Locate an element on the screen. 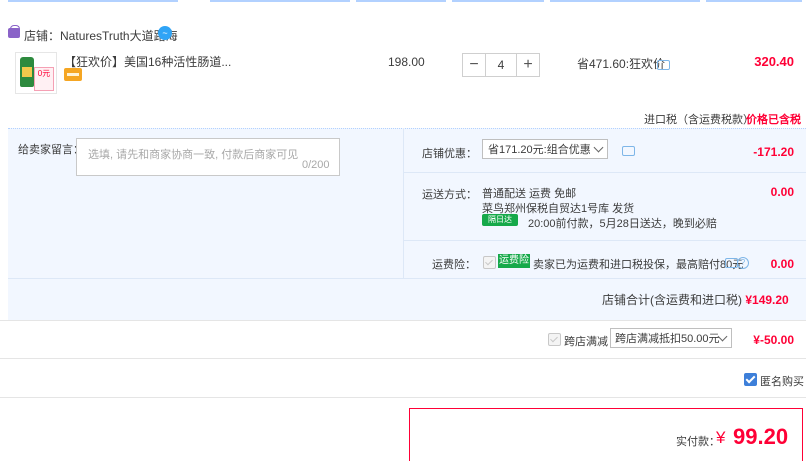 This screenshot has height=461, width=806. quantity-input: 4 is located at coordinates (501, 65).